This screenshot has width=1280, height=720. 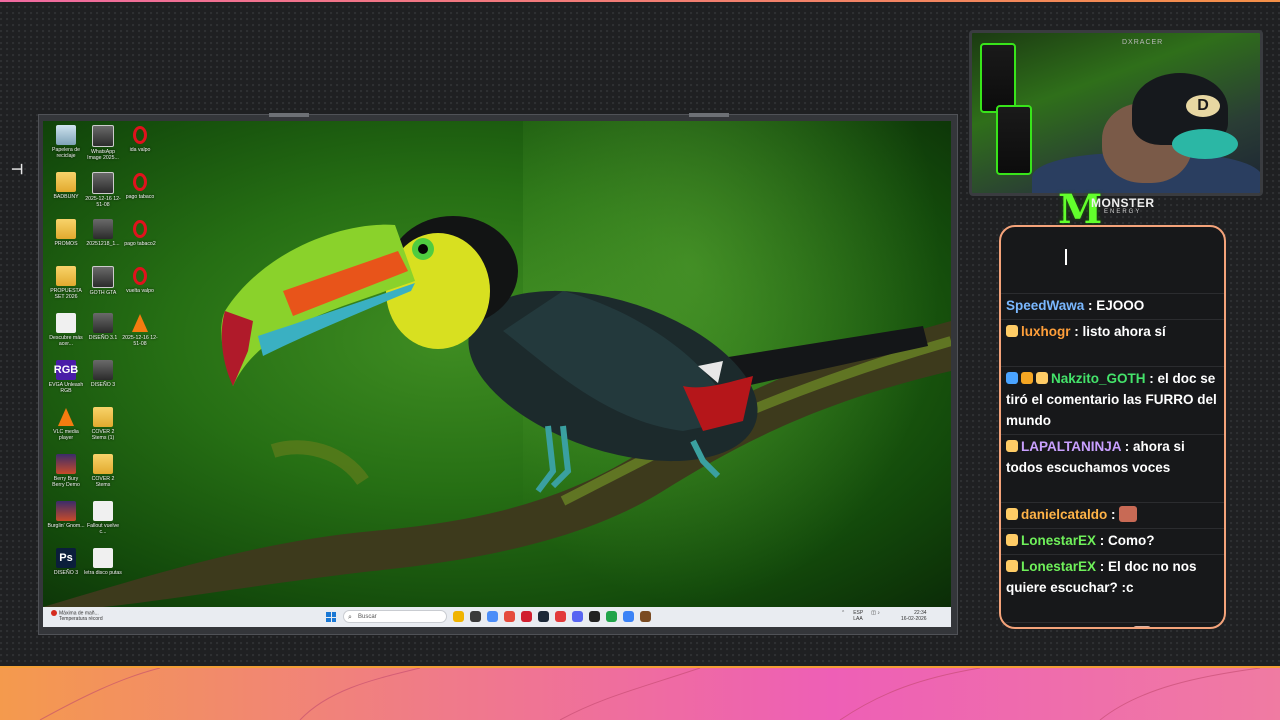 I want to click on language-indicator: ESP LAA, so click(x=858, y=616).